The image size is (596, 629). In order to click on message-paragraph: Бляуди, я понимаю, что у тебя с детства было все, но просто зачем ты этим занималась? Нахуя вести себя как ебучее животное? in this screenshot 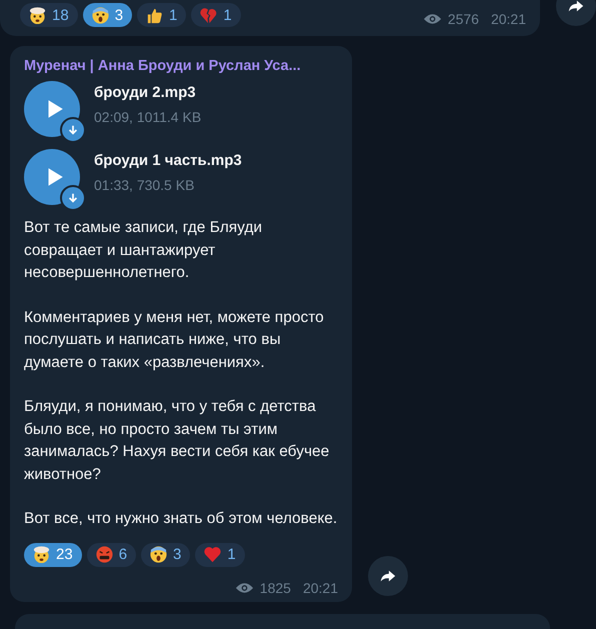, I will do `click(177, 440)`.